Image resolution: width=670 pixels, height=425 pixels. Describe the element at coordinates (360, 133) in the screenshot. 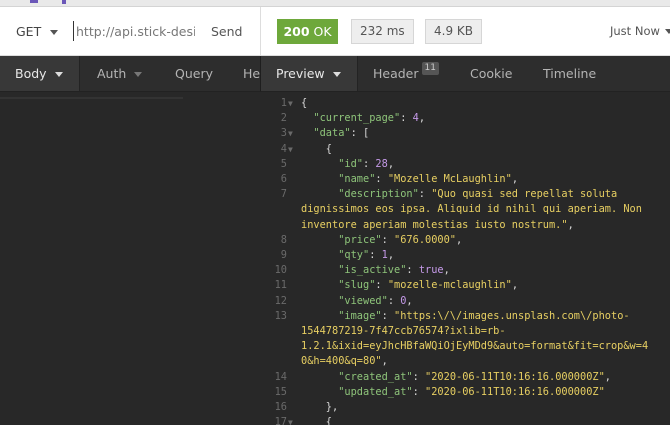

I see `code-token: : [` at that location.